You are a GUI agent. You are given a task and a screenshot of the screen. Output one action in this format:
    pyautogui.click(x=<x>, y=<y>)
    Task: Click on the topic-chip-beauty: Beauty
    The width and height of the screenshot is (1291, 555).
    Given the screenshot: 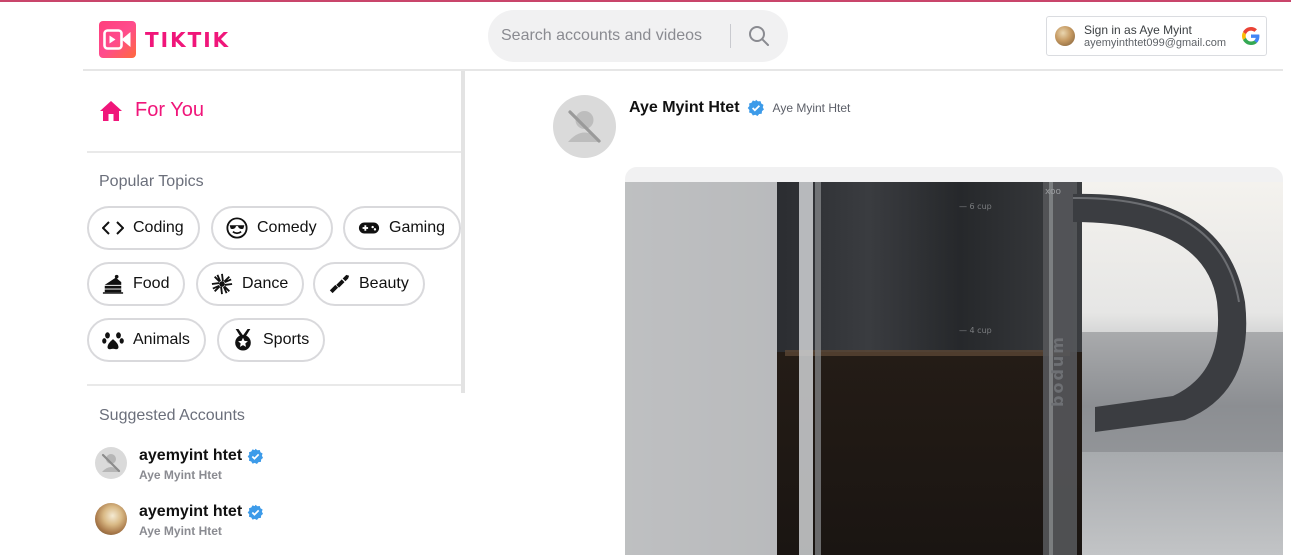 What is the action you would take?
    pyautogui.click(x=369, y=284)
    